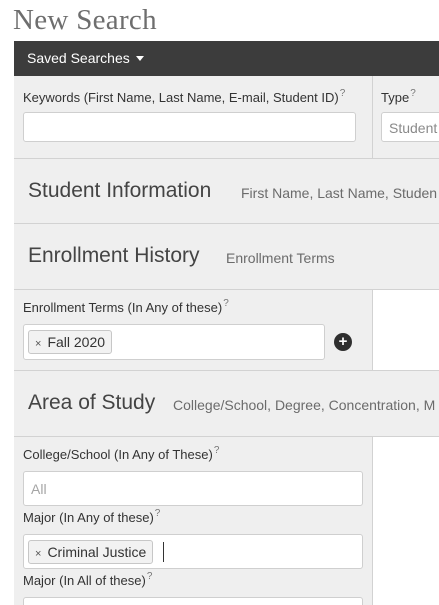 This screenshot has width=439, height=605. Describe the element at coordinates (92, 402) in the screenshot. I see `area-of-study-title: Area of Study` at that location.